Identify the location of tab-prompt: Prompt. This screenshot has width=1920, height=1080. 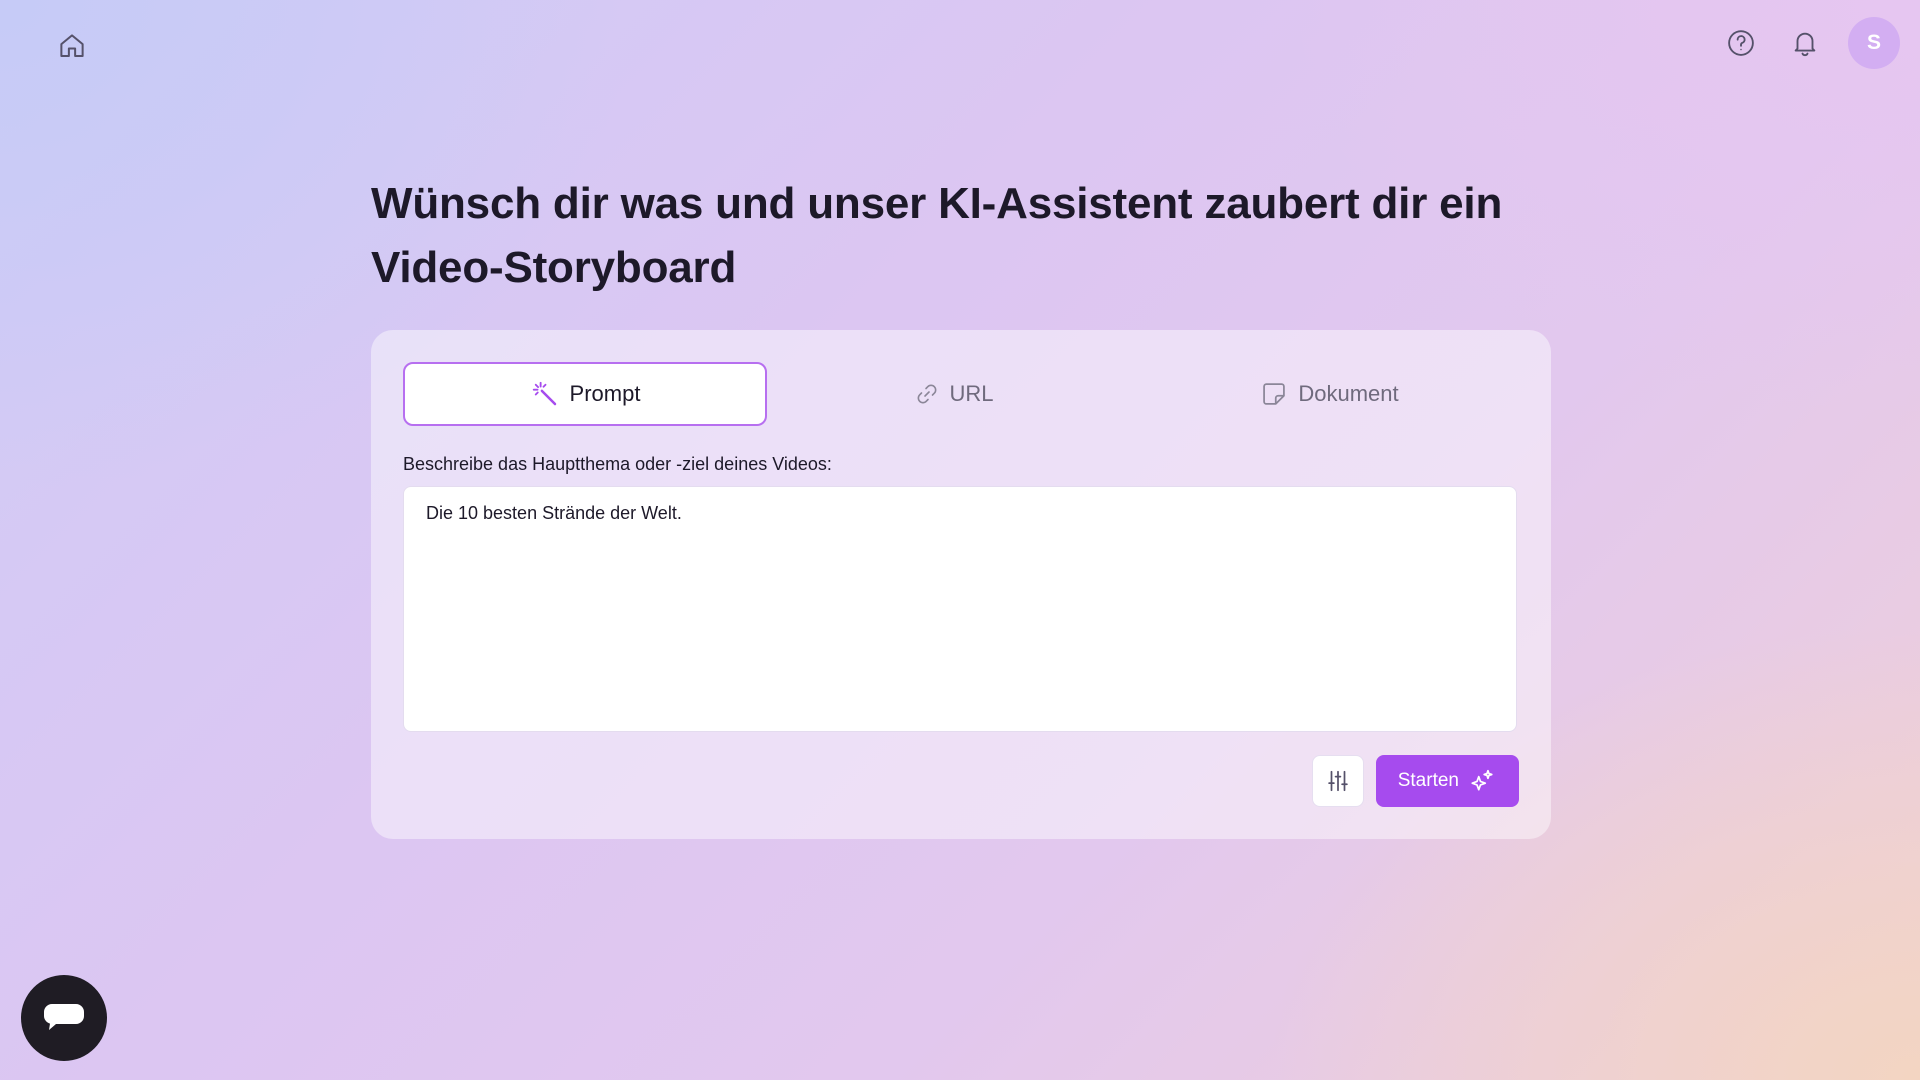
(585, 394).